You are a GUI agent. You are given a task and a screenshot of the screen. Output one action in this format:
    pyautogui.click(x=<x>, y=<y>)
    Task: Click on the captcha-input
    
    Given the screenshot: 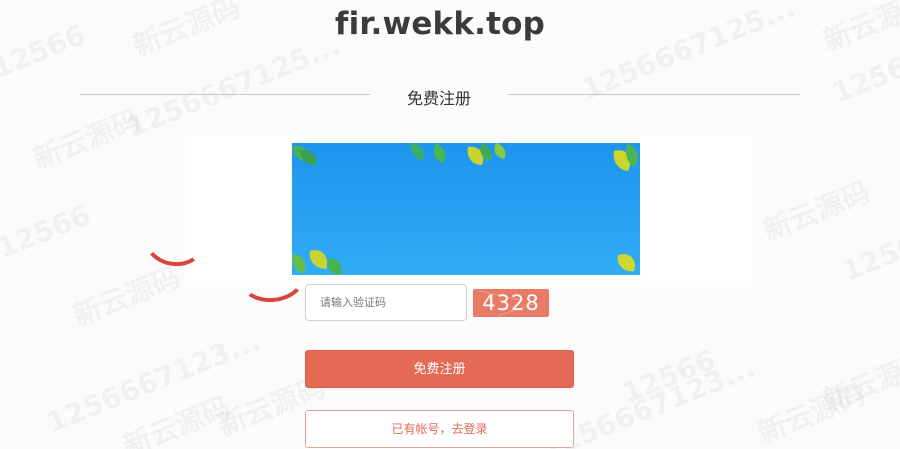 What is the action you would take?
    pyautogui.click(x=386, y=302)
    